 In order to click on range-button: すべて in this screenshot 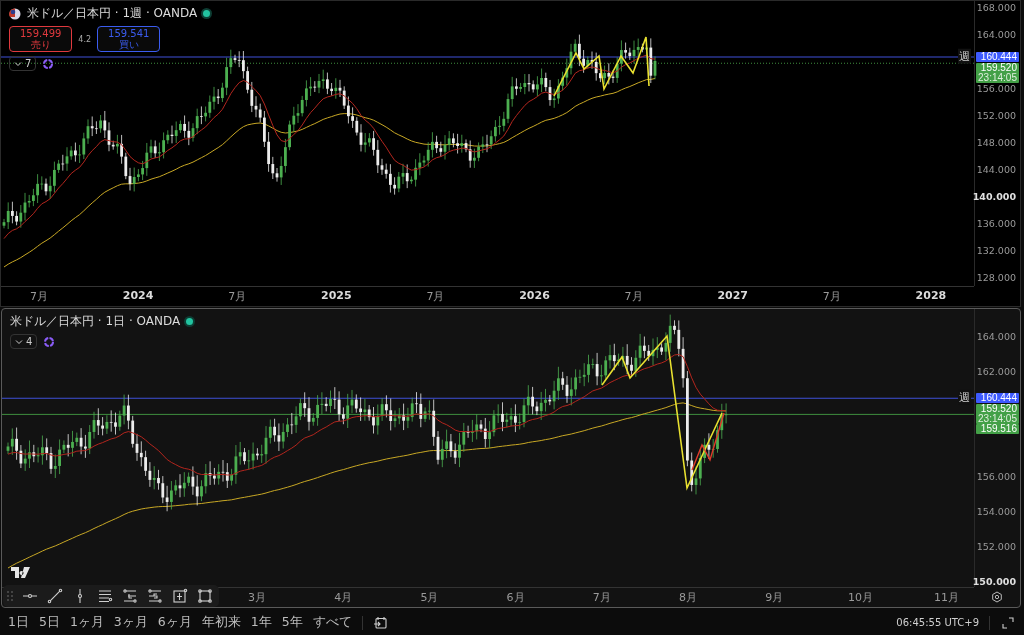, I will do `click(332, 622)`.